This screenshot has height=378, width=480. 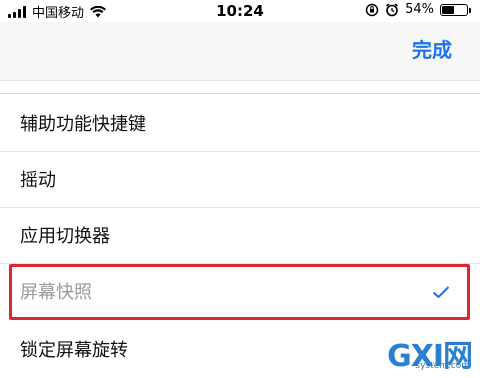 What do you see at coordinates (422, 352) in the screenshot?
I see `watermark-logo: GXI网 system.com` at bounding box center [422, 352].